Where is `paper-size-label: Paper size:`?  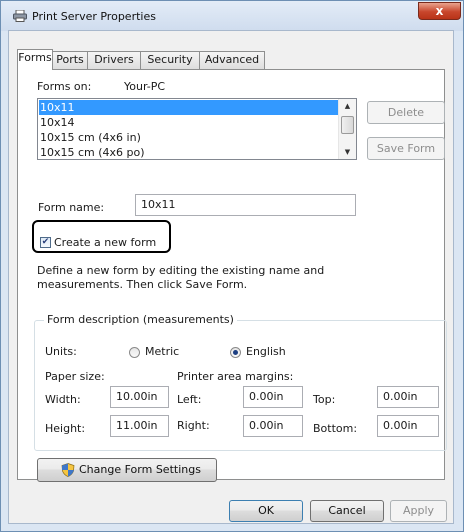 paper-size-label: Paper size: is located at coordinates (75, 376).